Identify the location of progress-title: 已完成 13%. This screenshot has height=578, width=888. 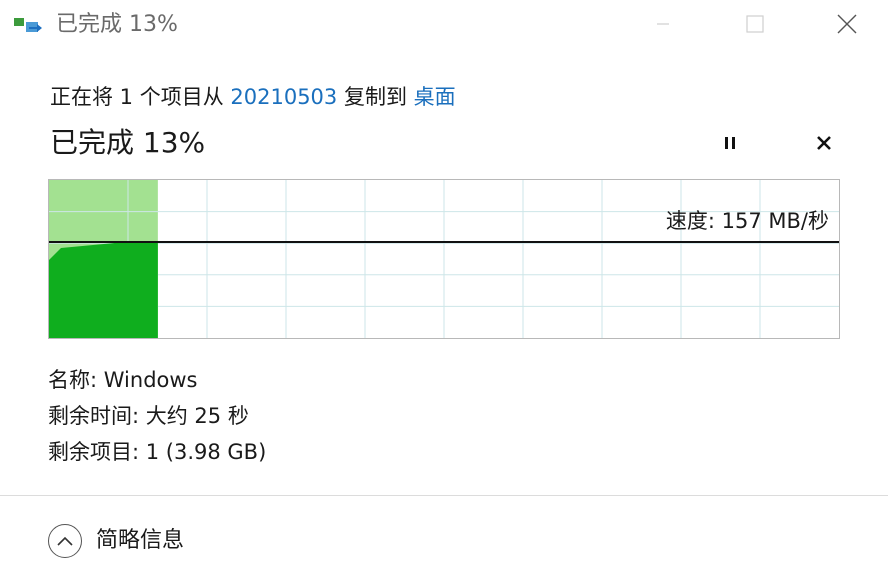
(128, 142).